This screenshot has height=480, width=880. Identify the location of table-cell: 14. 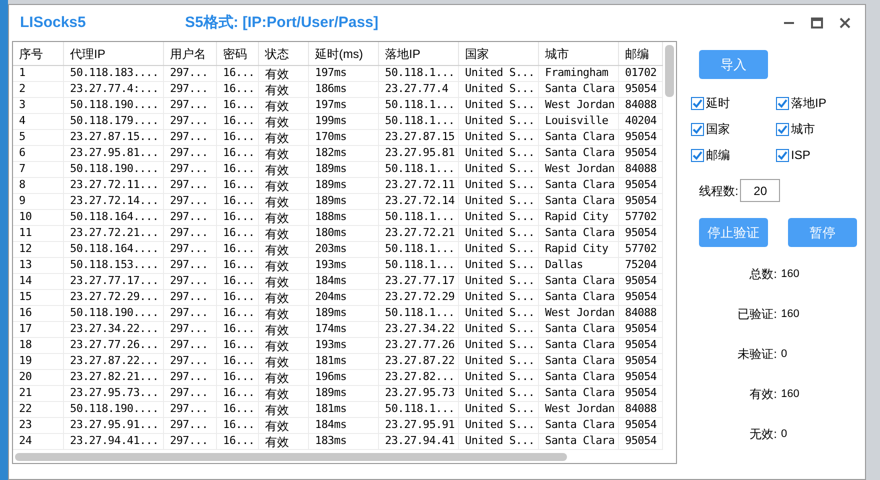
(38, 281).